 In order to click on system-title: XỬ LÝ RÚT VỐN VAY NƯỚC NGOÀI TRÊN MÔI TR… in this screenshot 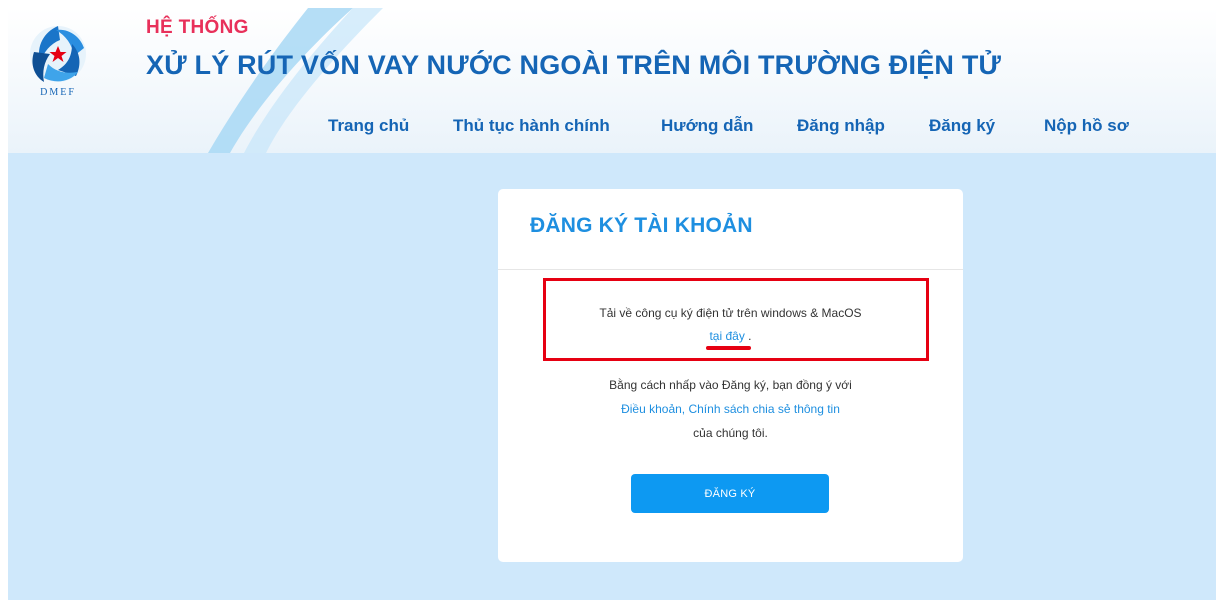, I will do `click(574, 65)`.